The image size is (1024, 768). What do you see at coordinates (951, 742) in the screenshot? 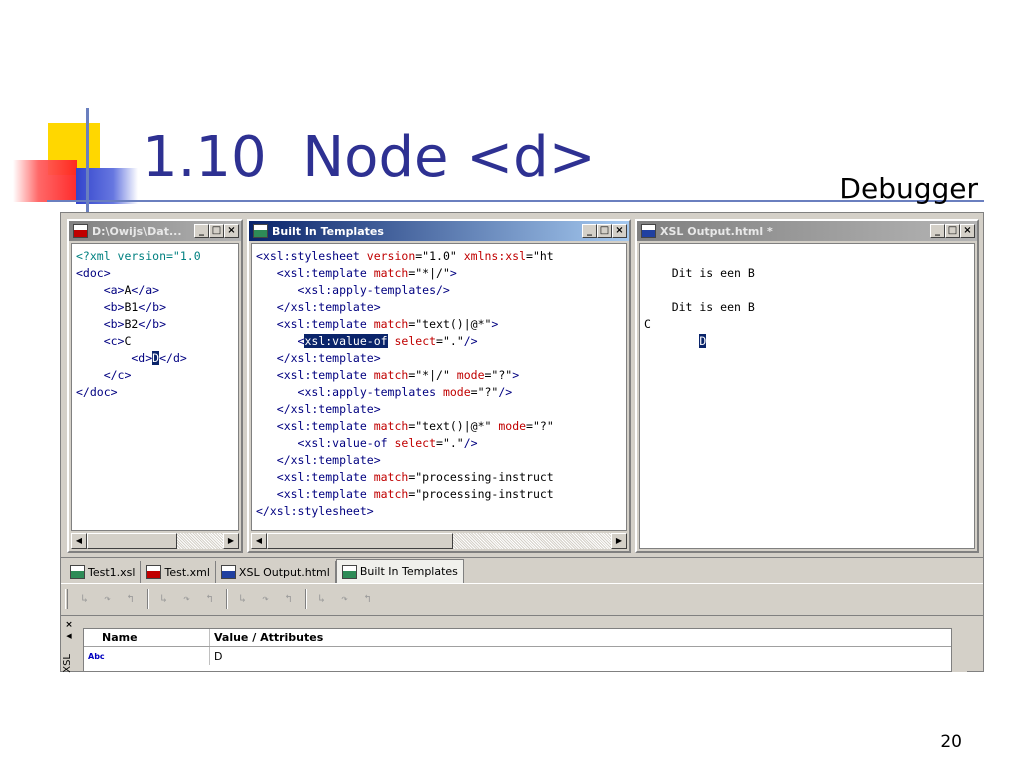
I see `page-number: 20` at bounding box center [951, 742].